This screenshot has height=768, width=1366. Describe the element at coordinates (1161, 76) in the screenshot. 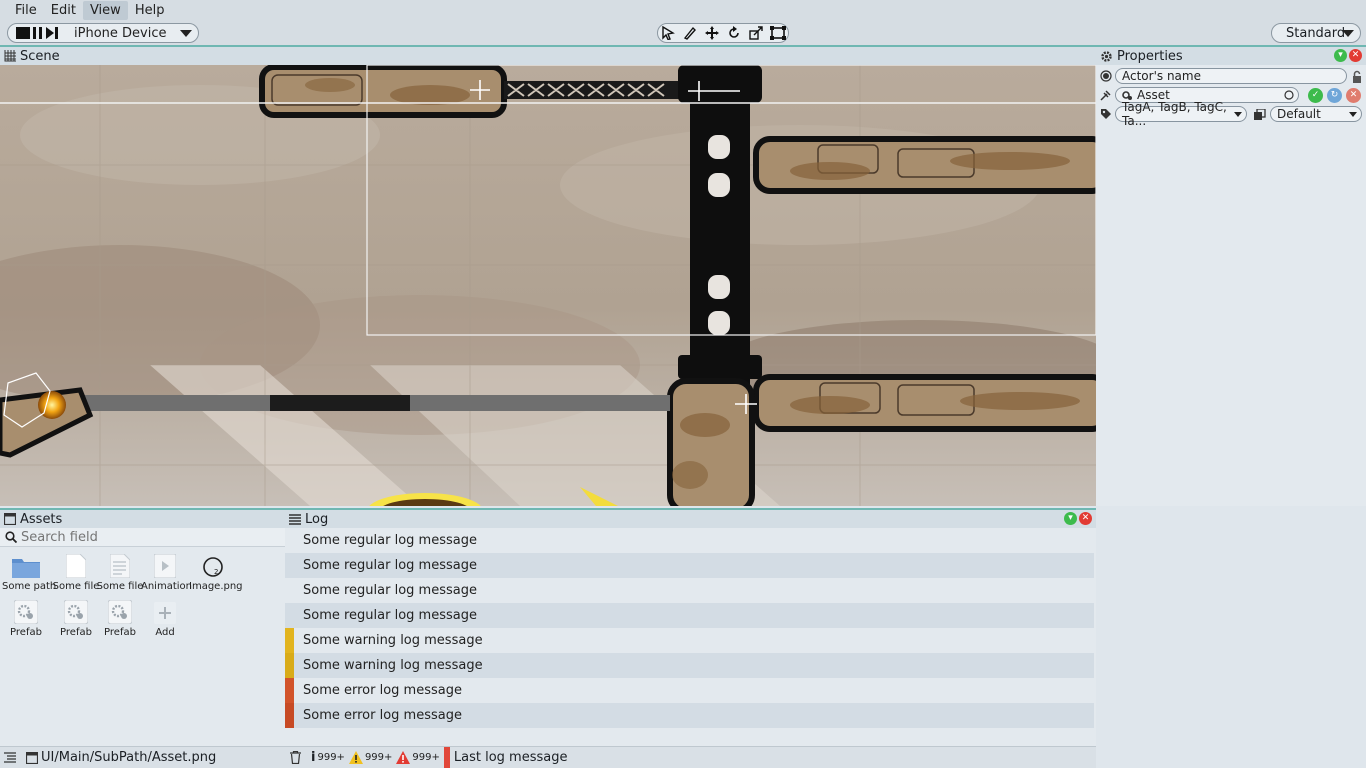

I see `actor-name-placeholder: Actor's name` at that location.